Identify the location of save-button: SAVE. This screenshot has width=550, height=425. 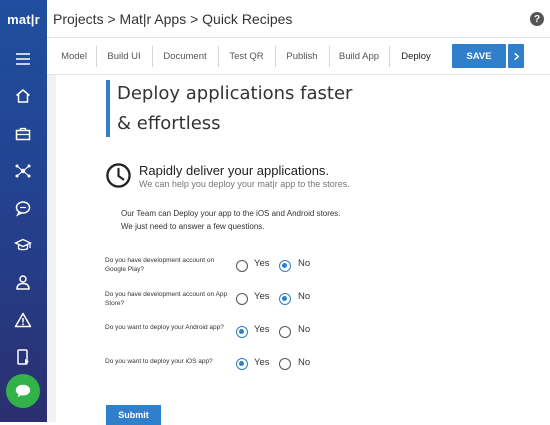
(479, 56).